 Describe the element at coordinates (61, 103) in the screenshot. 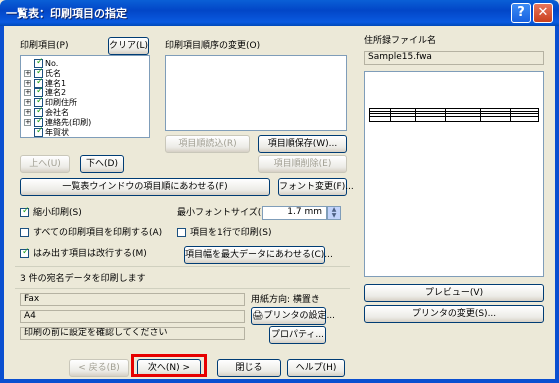

I see `tree-item-label: 印刷住所` at that location.